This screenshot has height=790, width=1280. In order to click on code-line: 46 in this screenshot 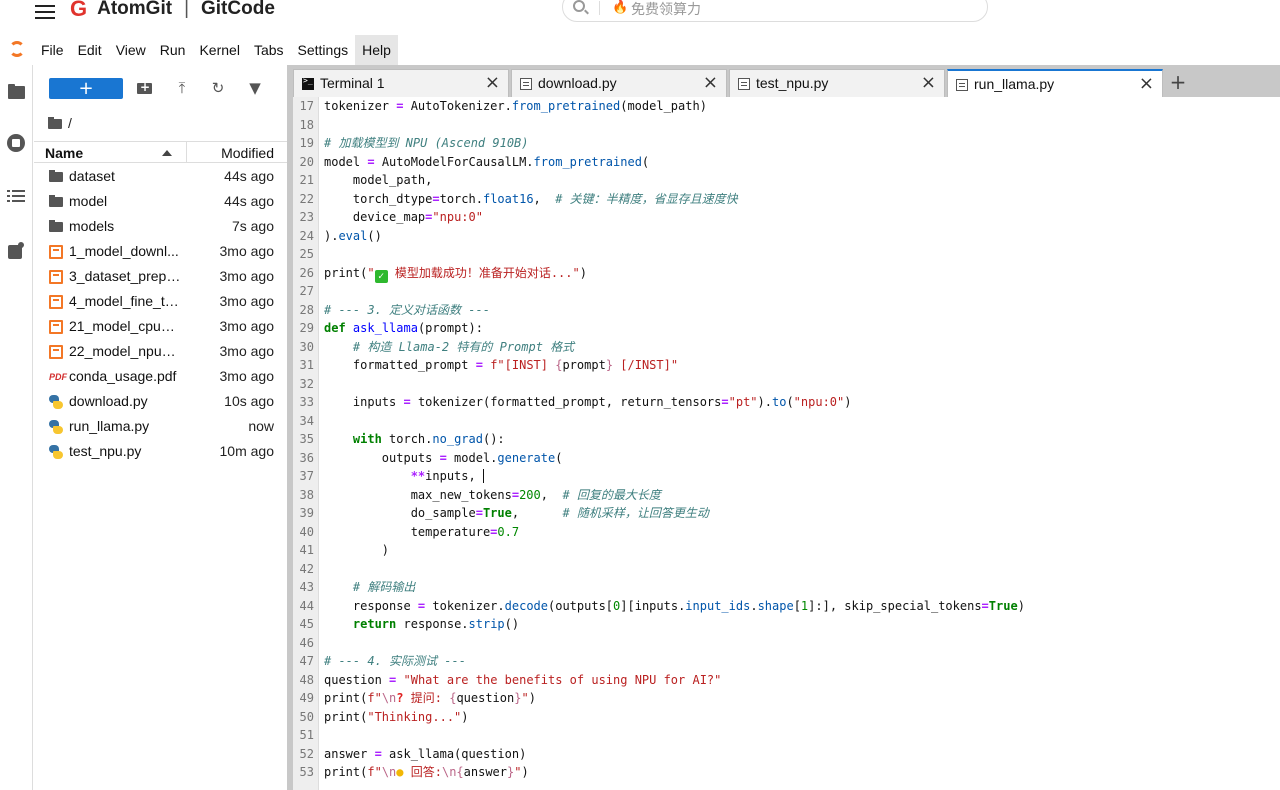, I will do `click(786, 643)`.